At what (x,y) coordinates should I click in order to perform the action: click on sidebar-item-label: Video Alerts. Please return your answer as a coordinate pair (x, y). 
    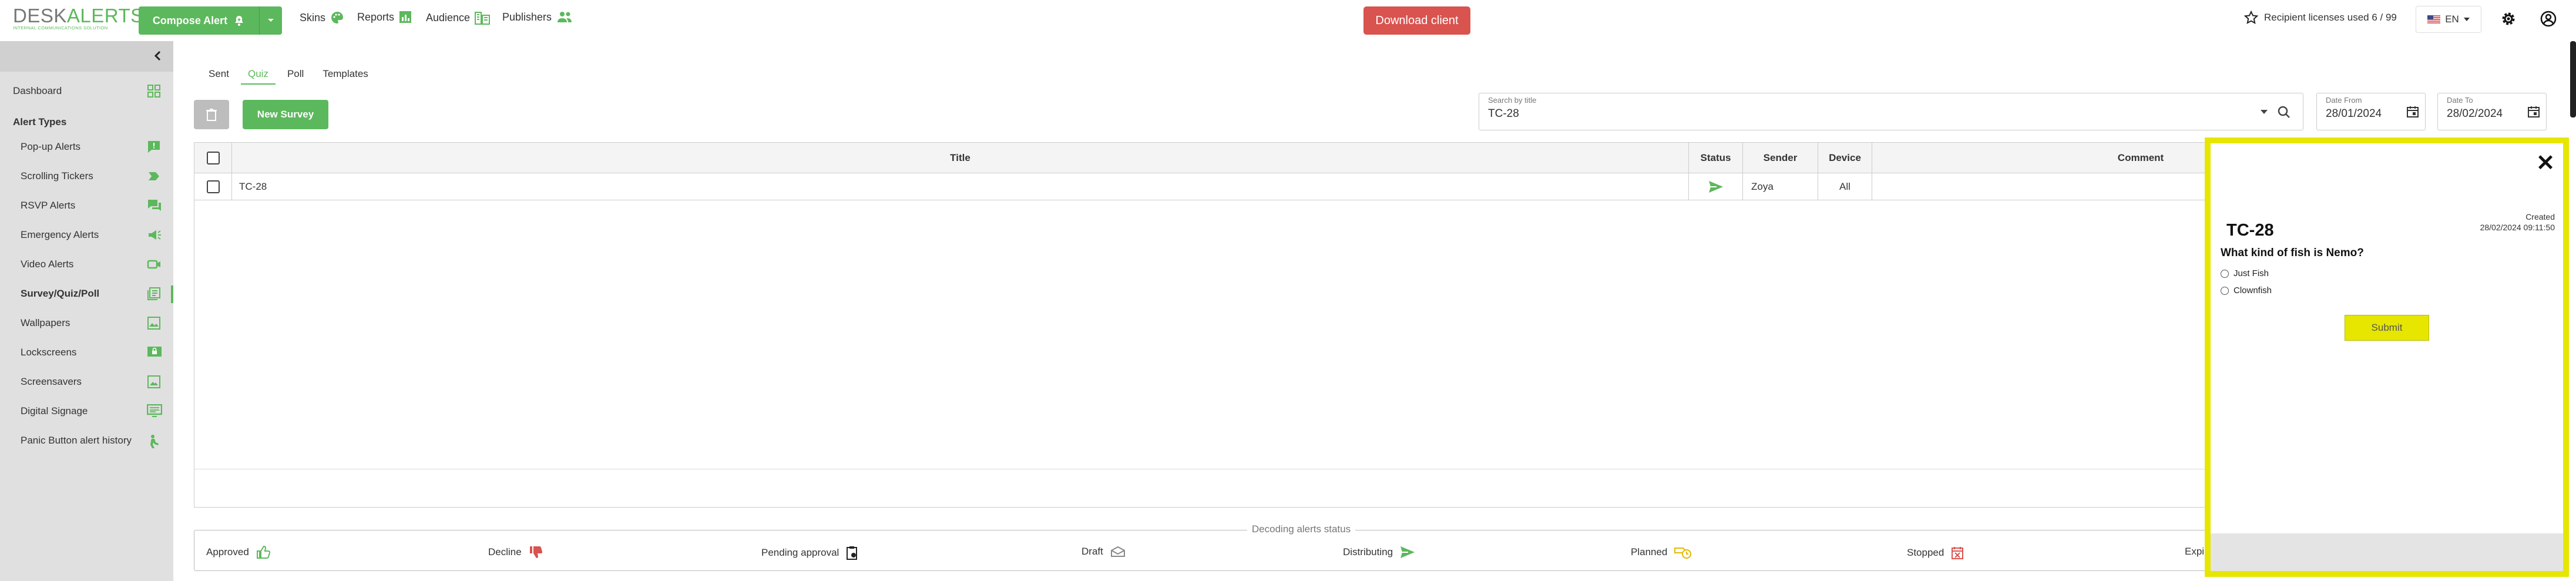
    Looking at the image, I should click on (47, 264).